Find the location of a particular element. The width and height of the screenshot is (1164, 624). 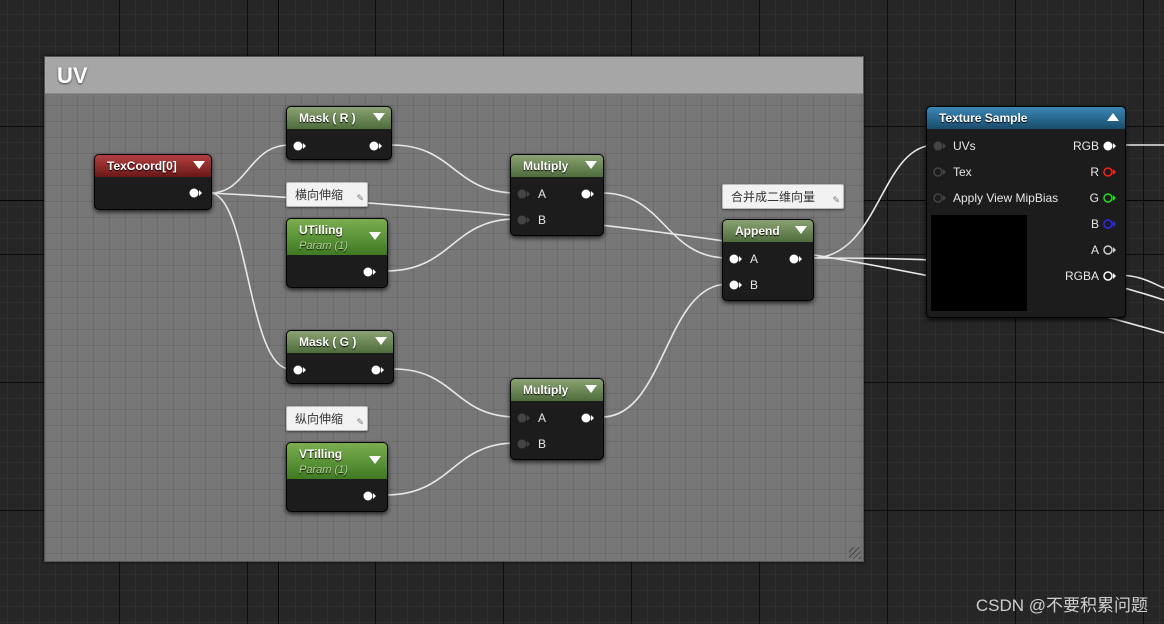

append-header: Append is located at coordinates (768, 231).